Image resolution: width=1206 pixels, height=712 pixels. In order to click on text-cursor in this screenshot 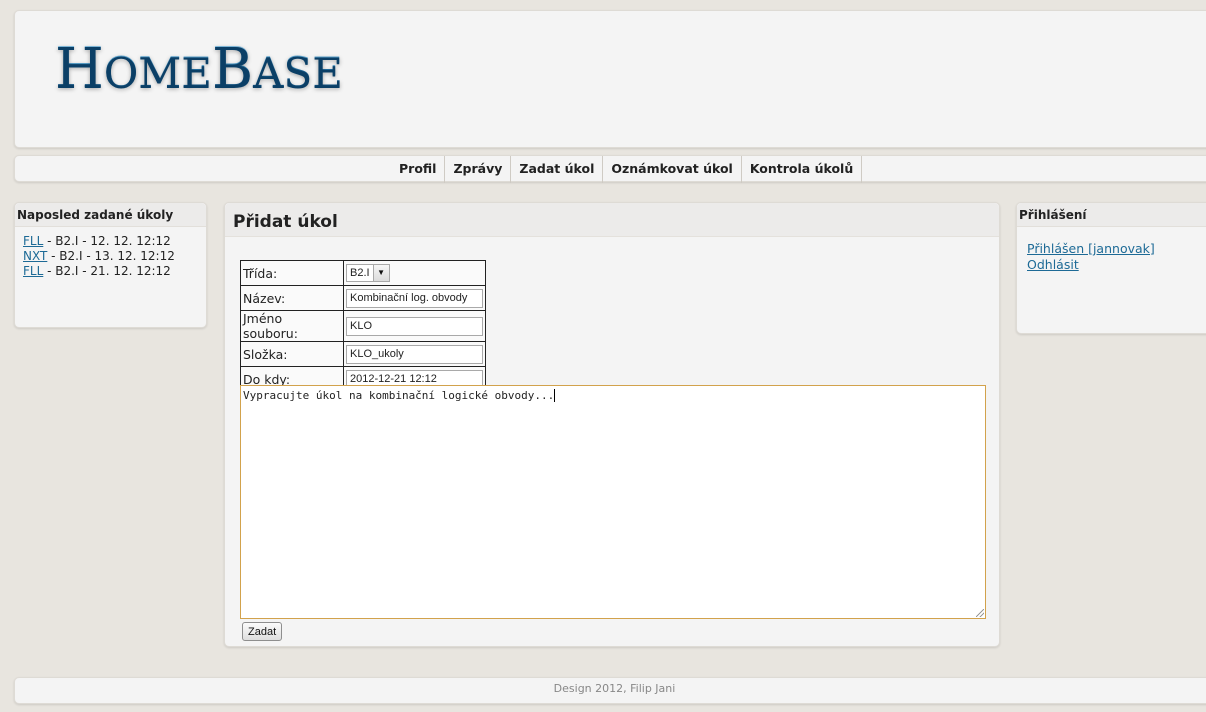, I will do `click(555, 395)`.